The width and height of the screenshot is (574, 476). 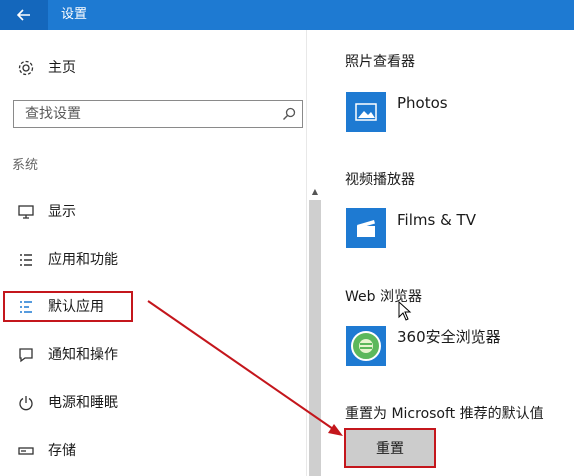 What do you see at coordinates (245, 368) in the screenshot?
I see `annotation-arrow` at bounding box center [245, 368].